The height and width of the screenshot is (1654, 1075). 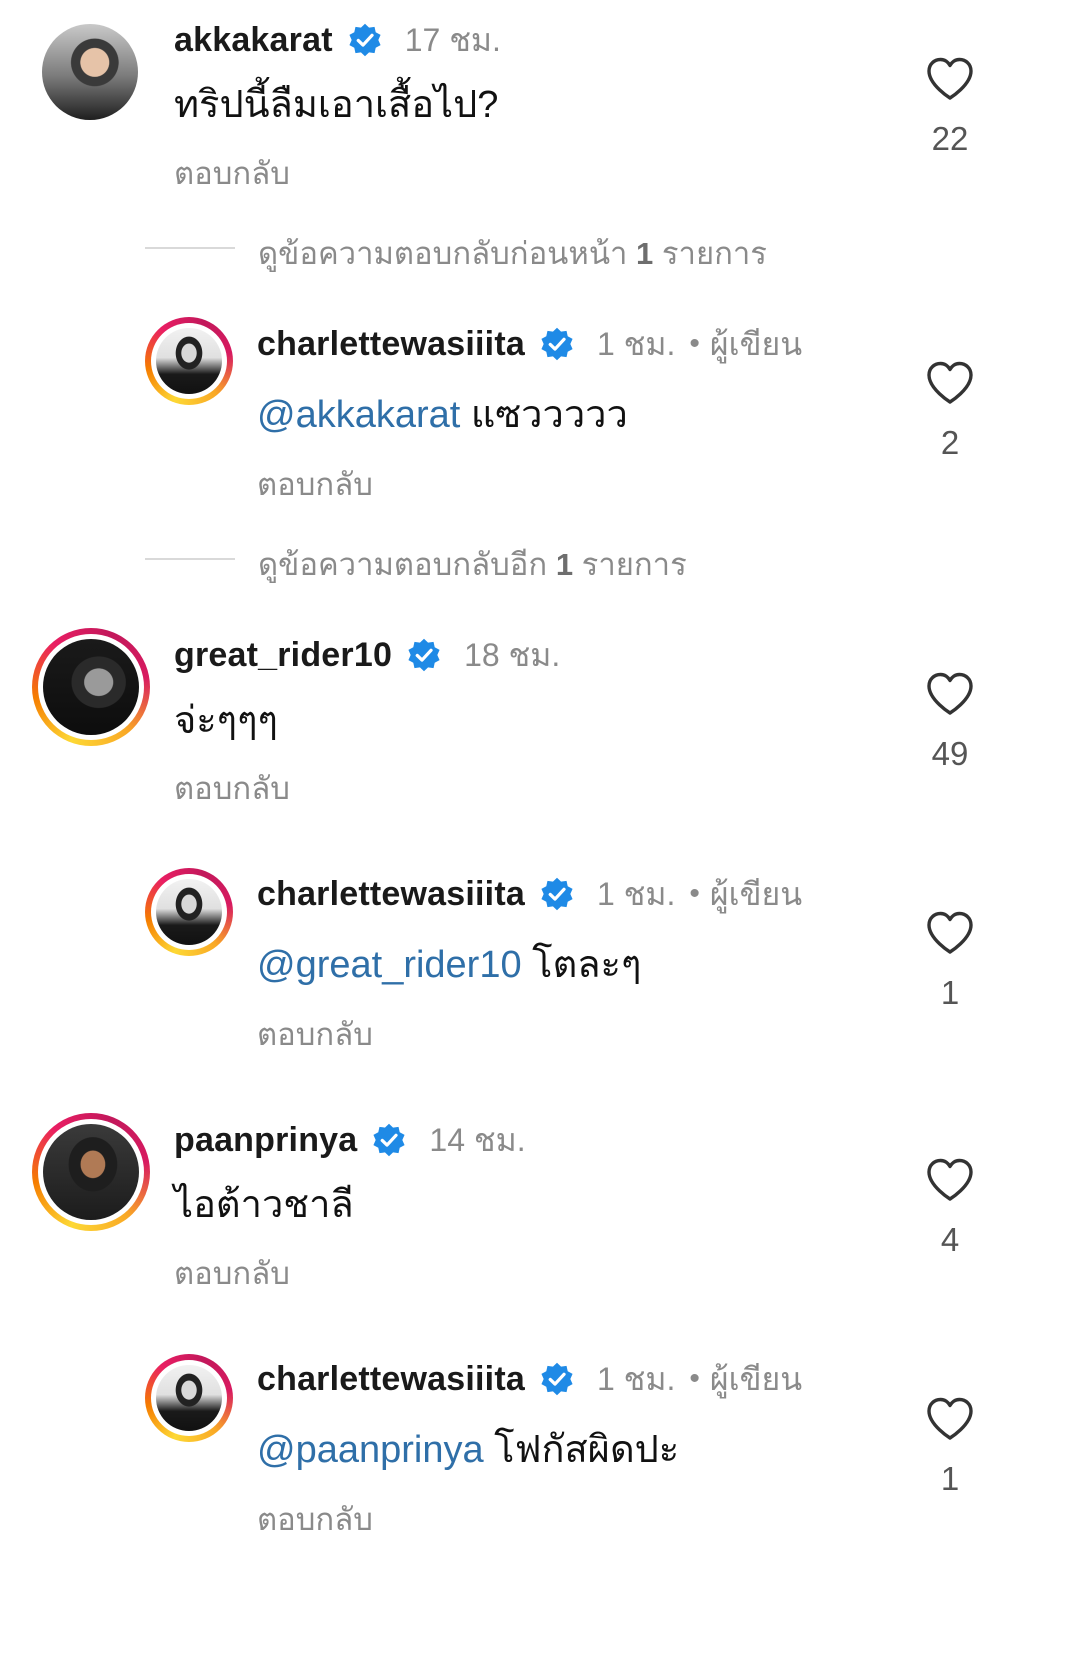 What do you see at coordinates (358, 415) in the screenshot?
I see `mention-link: @akkakarat` at bounding box center [358, 415].